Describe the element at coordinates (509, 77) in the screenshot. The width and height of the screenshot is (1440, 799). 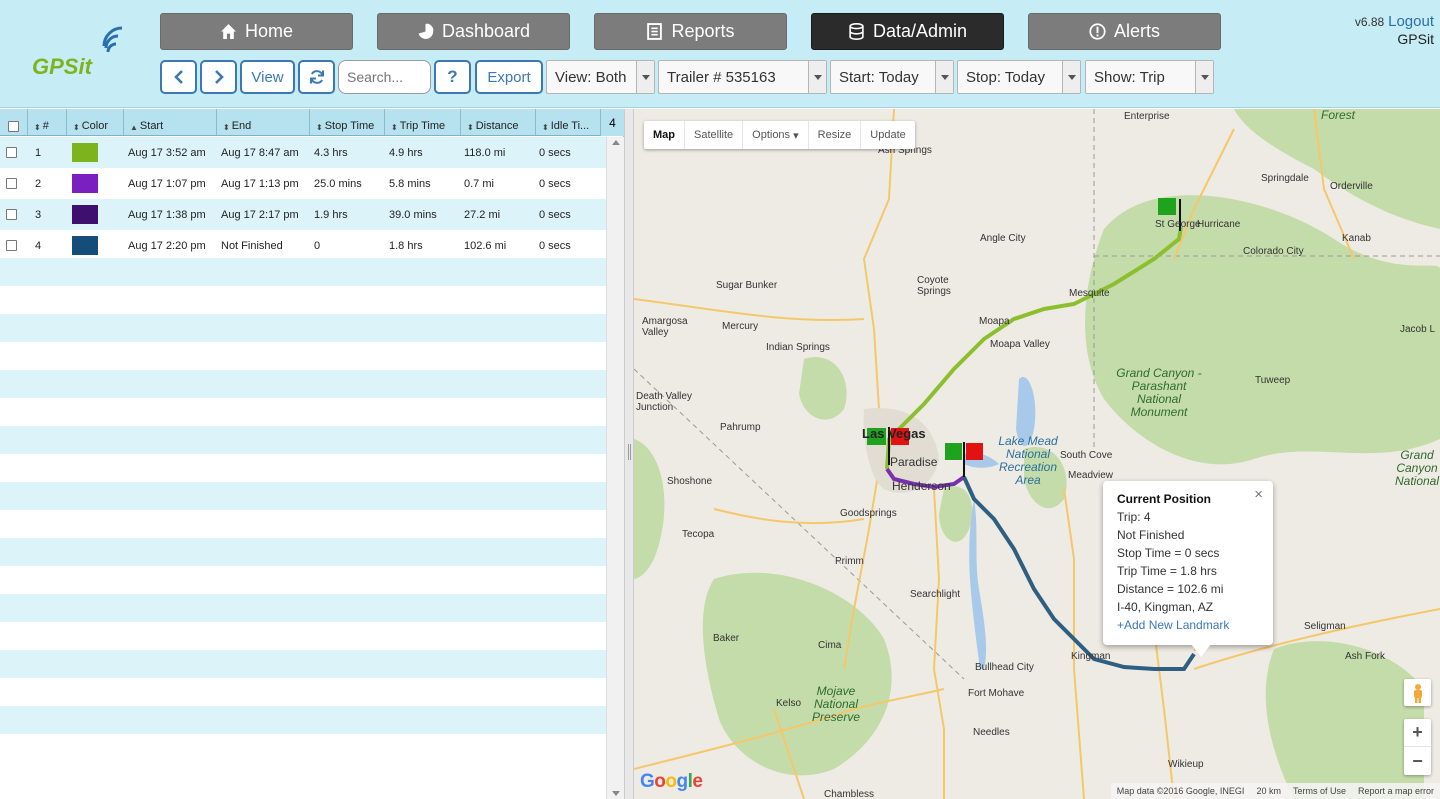
I see `export-button: Export` at that location.